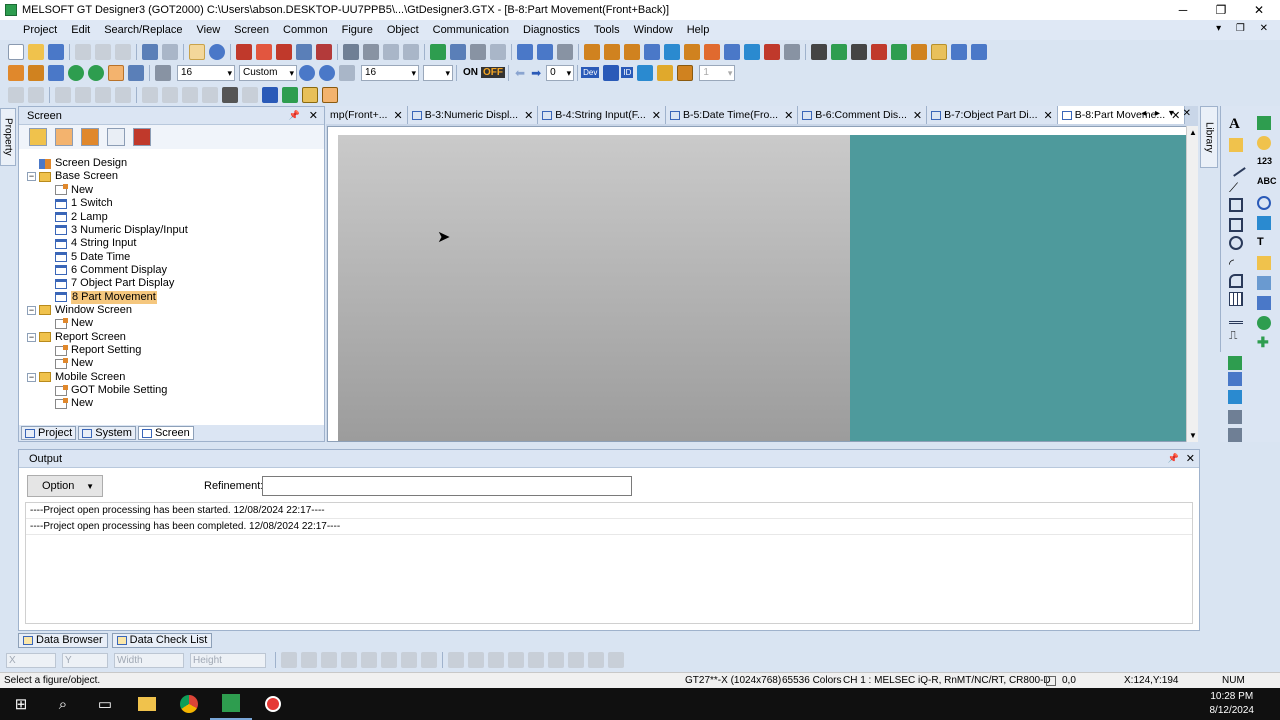 This screenshot has width=1280, height=720. What do you see at coordinates (136, 72) in the screenshot?
I see `color-icon` at bounding box center [136, 72].